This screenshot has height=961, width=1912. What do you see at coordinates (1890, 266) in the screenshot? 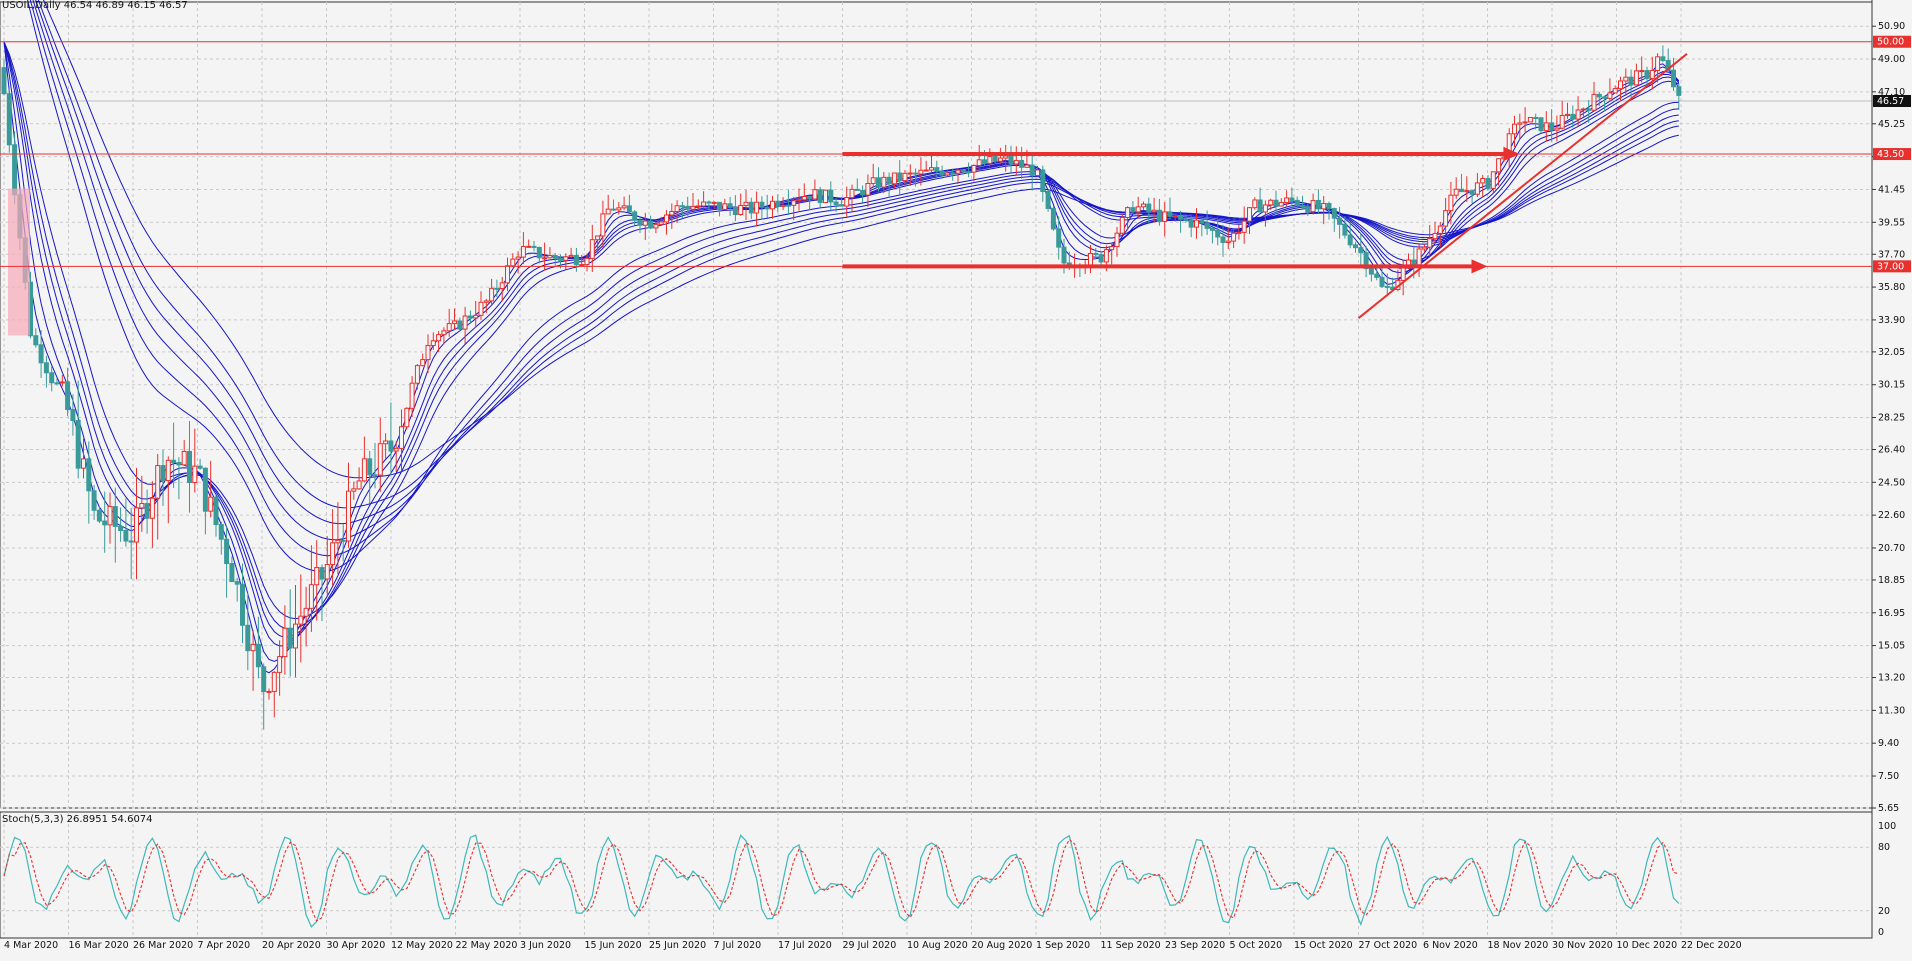
I see `level-label: 37.00` at bounding box center [1890, 266].